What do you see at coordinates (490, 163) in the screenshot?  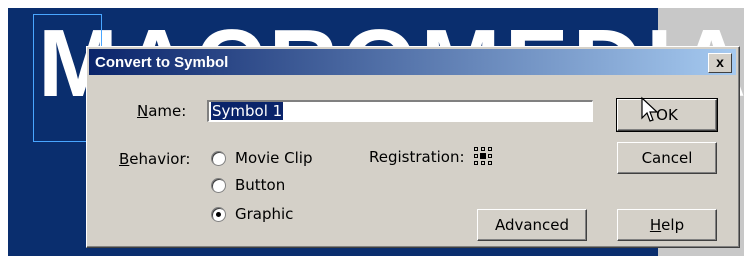 I see `reg-cell-br` at bounding box center [490, 163].